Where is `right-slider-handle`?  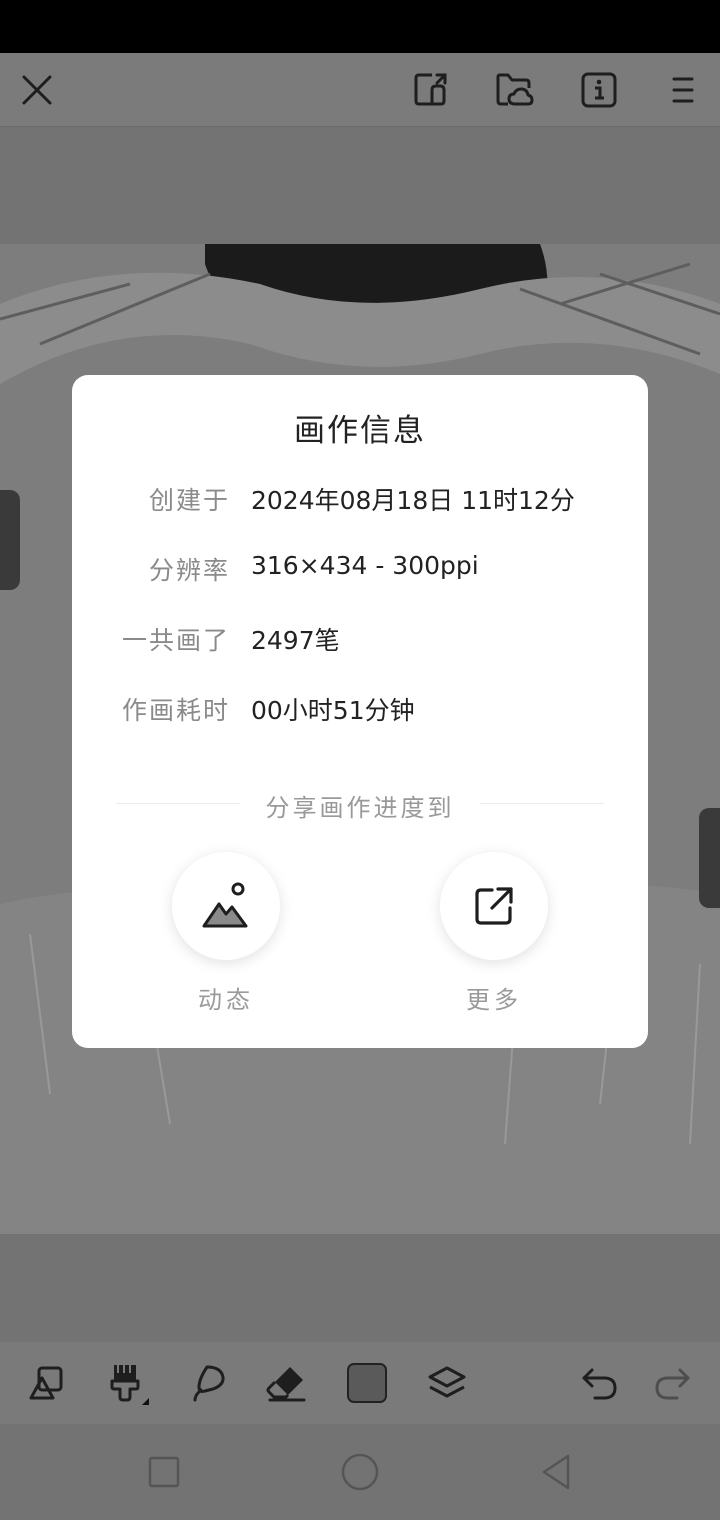 right-slider-handle is located at coordinates (709, 858).